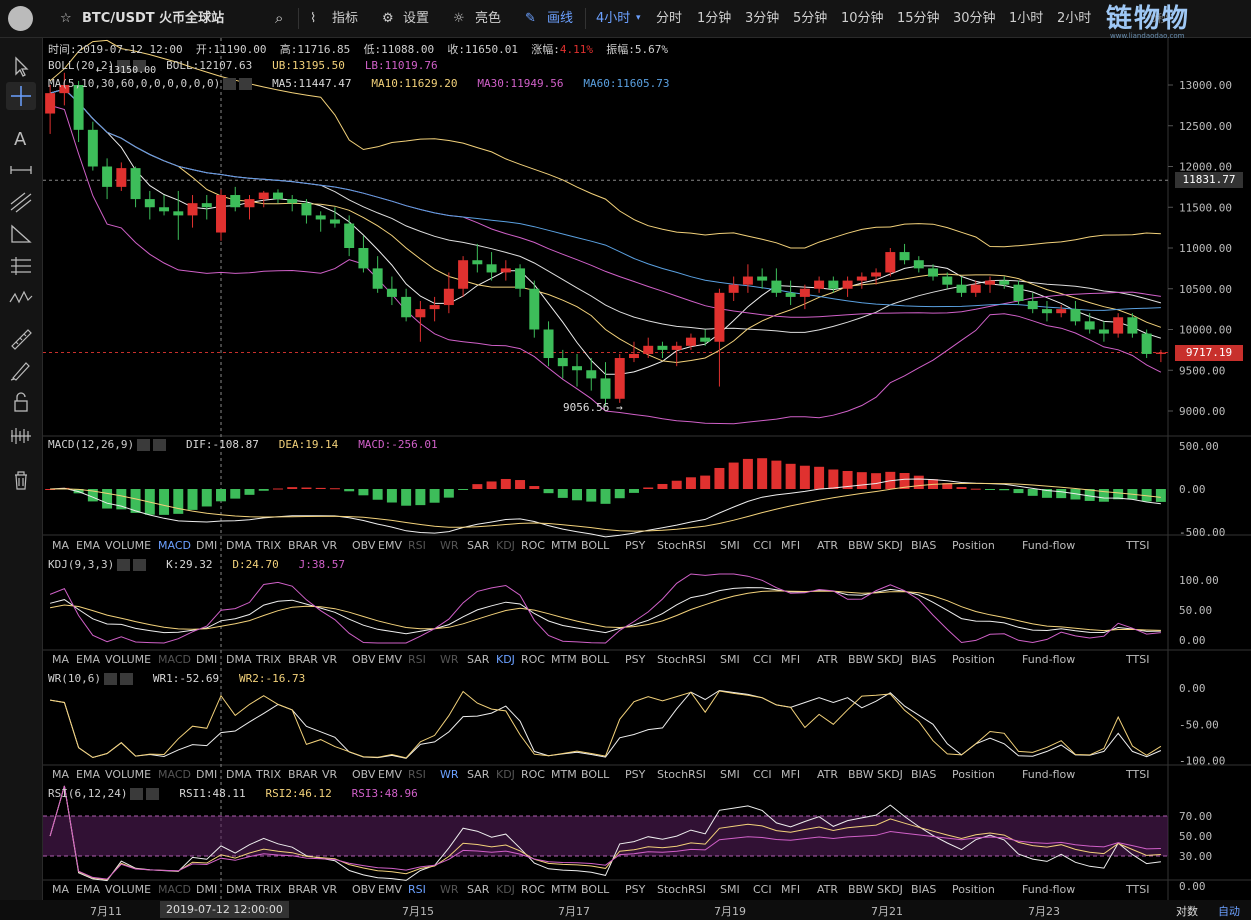  What do you see at coordinates (21, 266) in the screenshot?
I see `fibonacci-icon` at bounding box center [21, 266].